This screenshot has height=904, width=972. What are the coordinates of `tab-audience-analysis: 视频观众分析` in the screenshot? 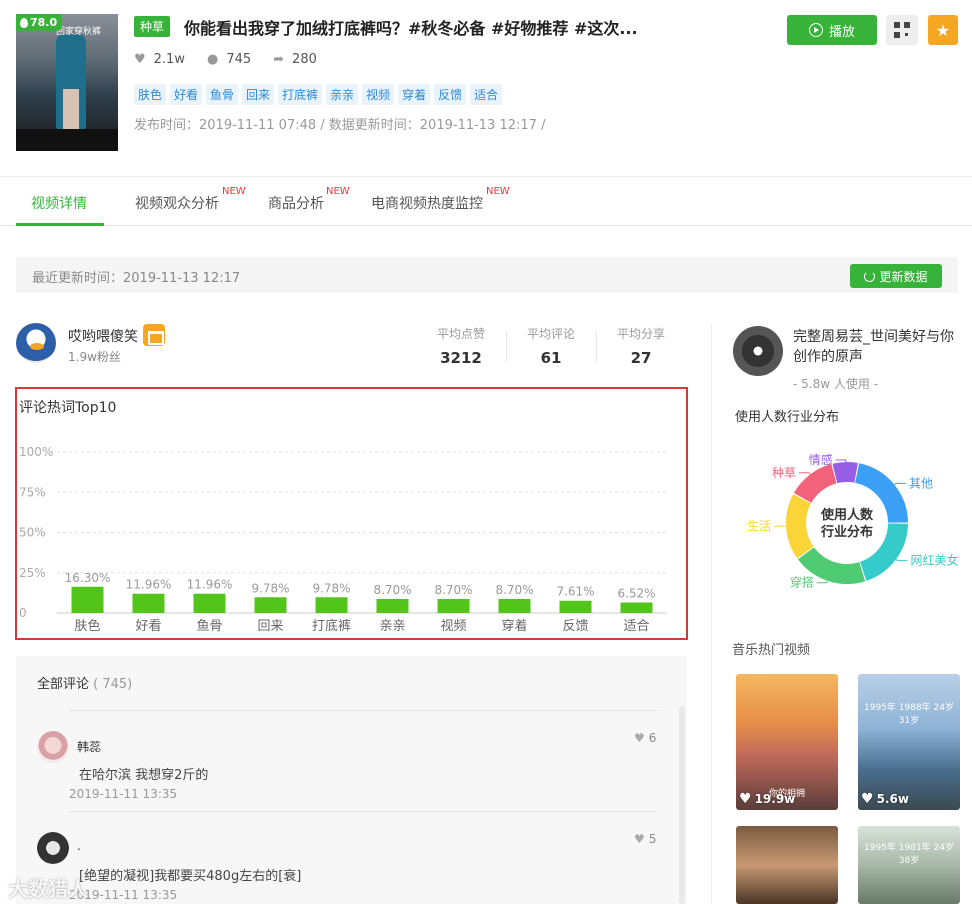 It's located at (177, 203).